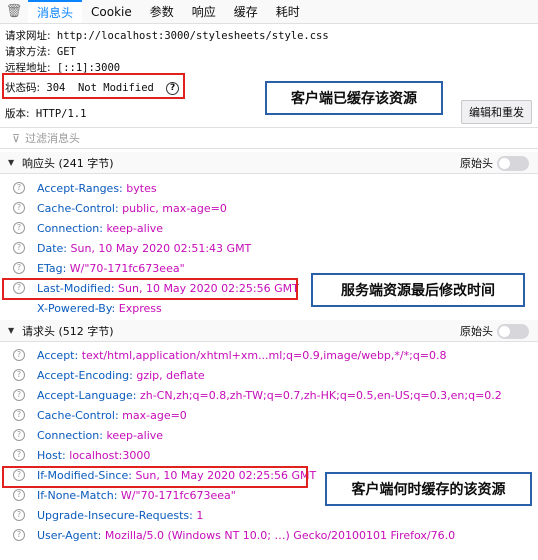  What do you see at coordinates (69, 535) in the screenshot?
I see `header-name: User-Agent:` at bounding box center [69, 535].